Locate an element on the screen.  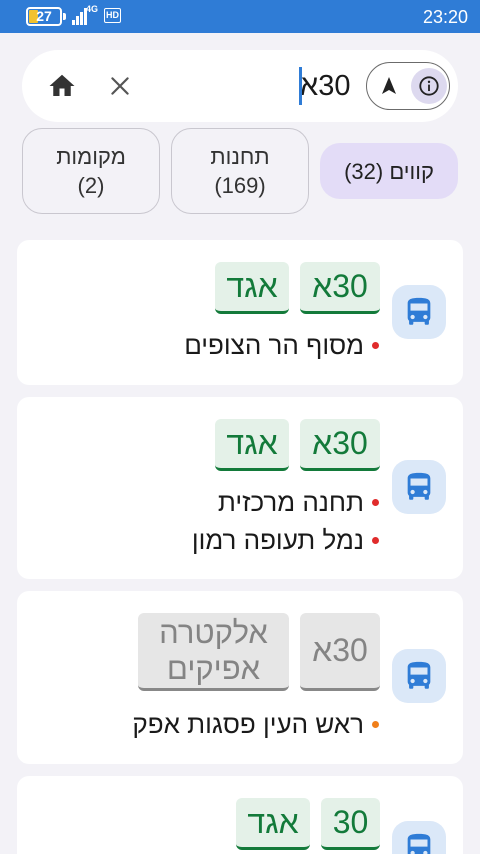
origin-stop: תחנה מרכזית is located at coordinates (298, 502).